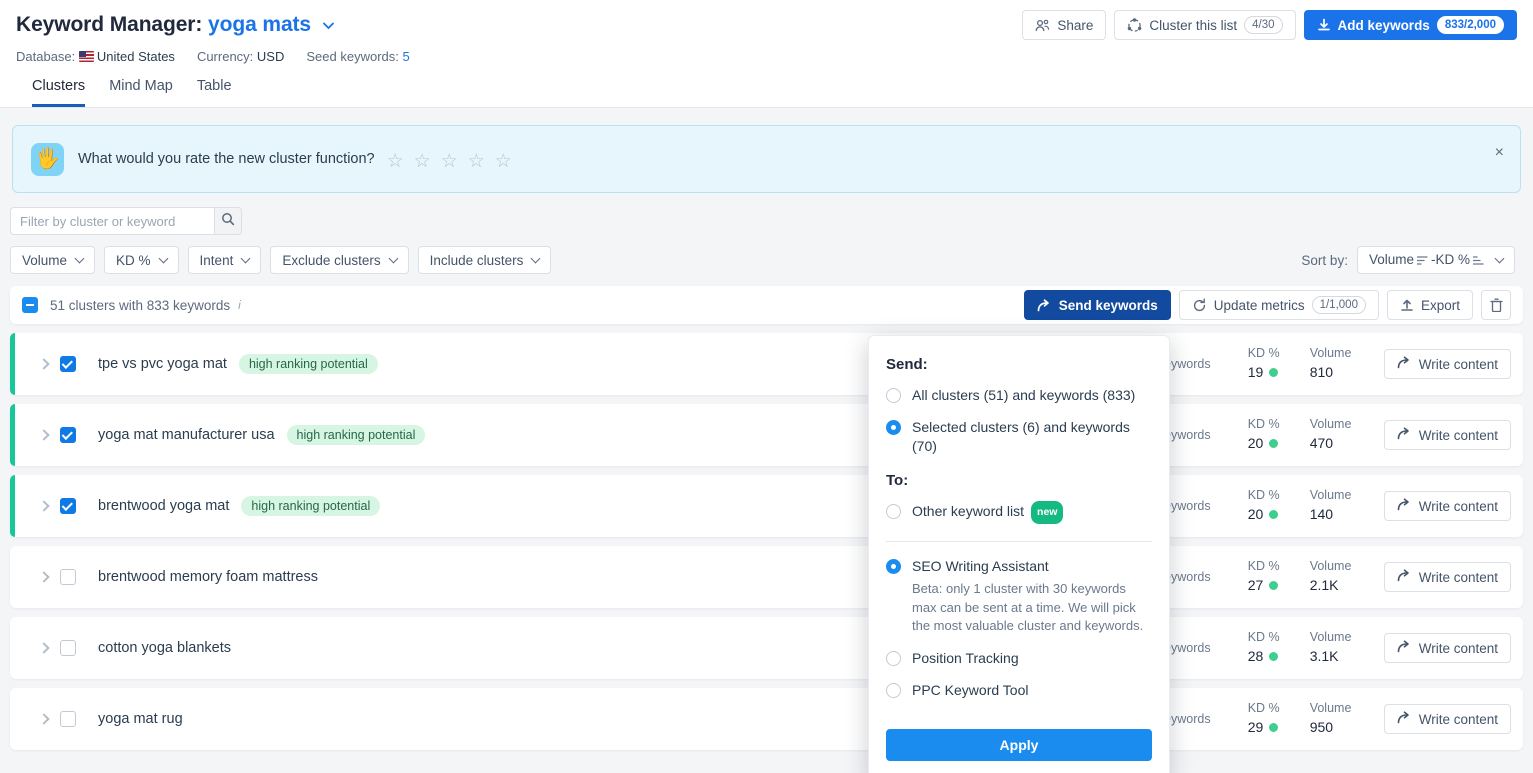  What do you see at coordinates (112, 221) in the screenshot?
I see `search-input` at bounding box center [112, 221].